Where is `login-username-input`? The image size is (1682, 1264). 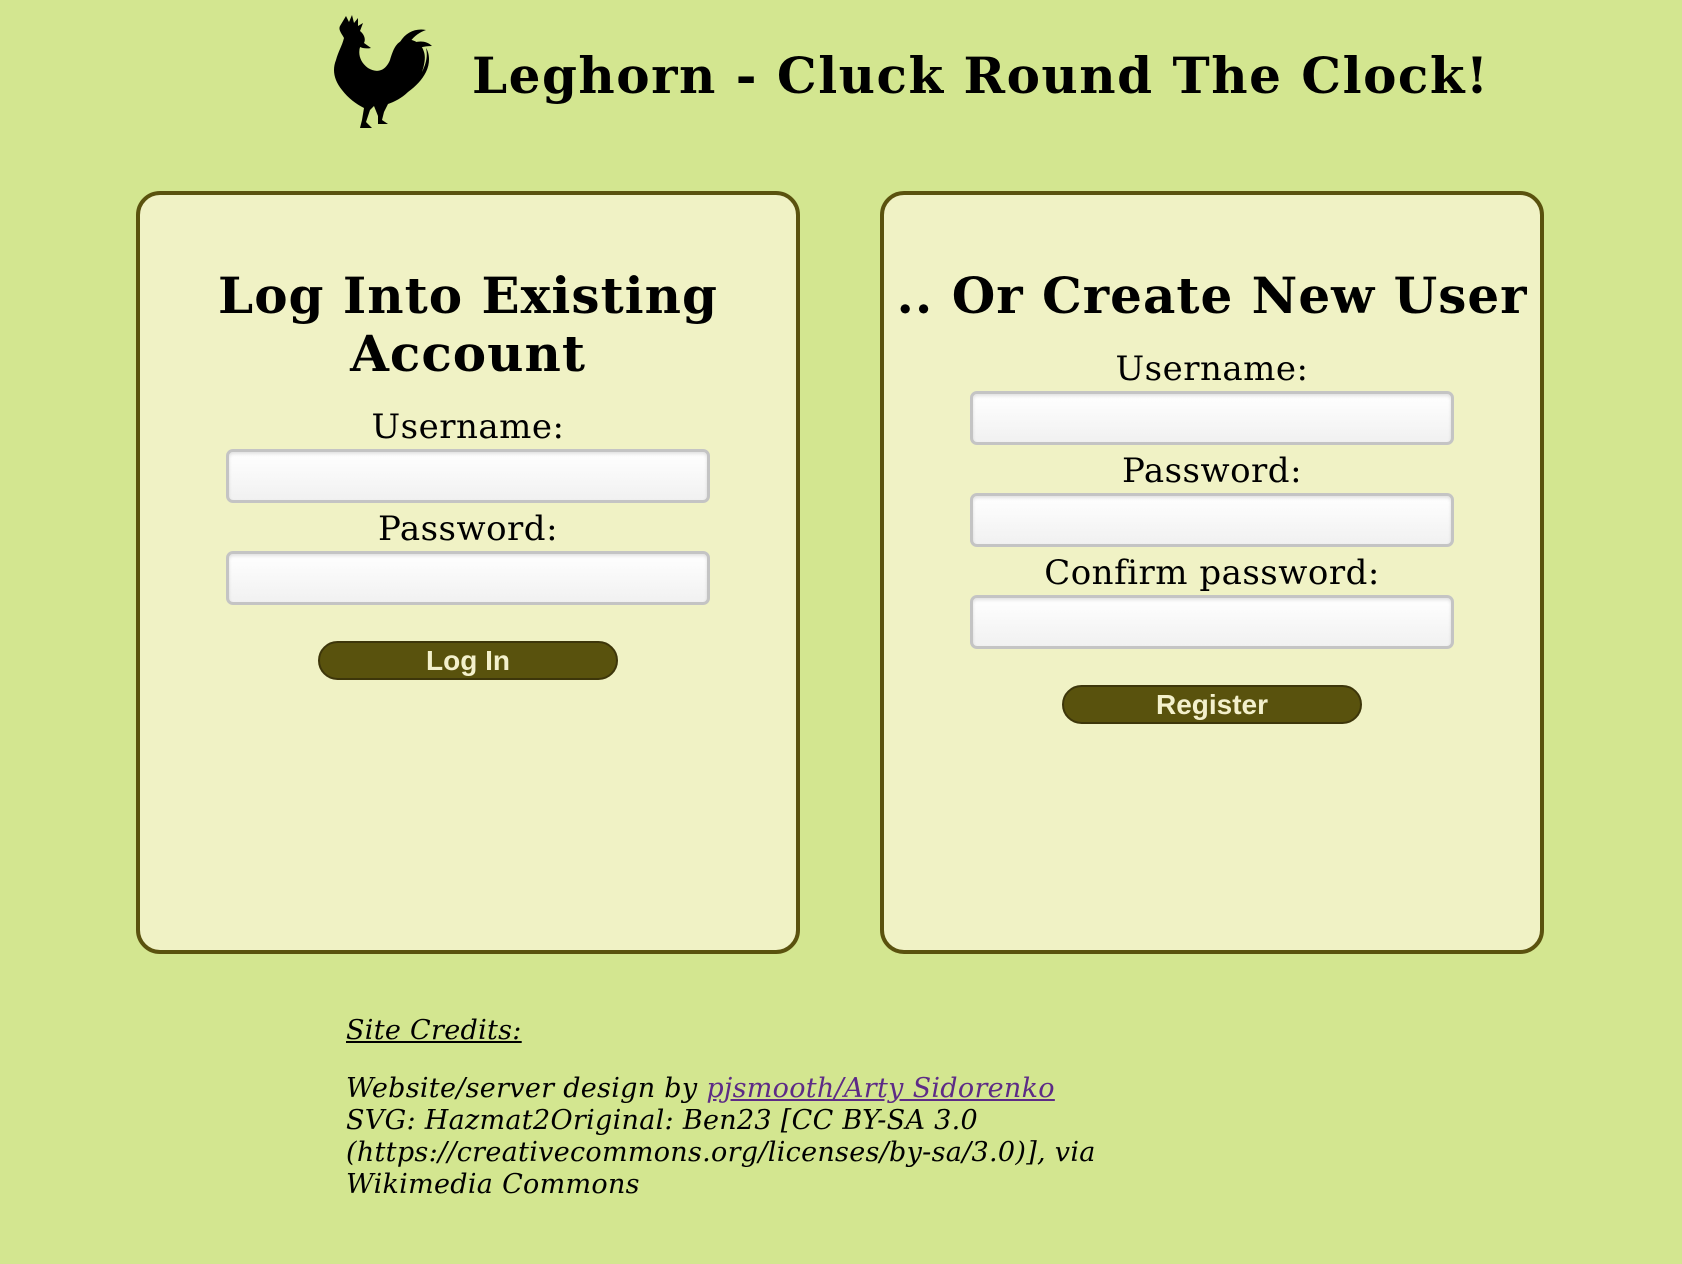 login-username-input is located at coordinates (468, 476).